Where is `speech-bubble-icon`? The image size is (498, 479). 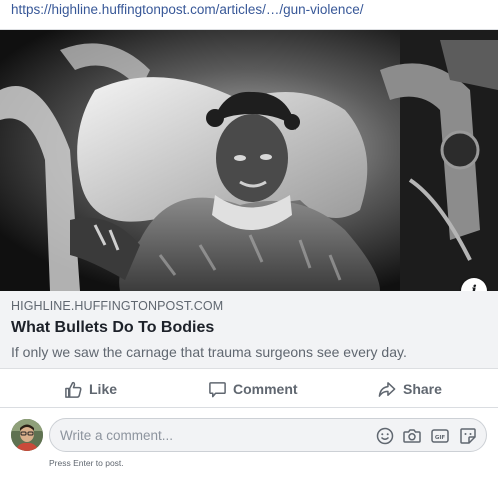
speech-bubble-icon is located at coordinates (217, 389).